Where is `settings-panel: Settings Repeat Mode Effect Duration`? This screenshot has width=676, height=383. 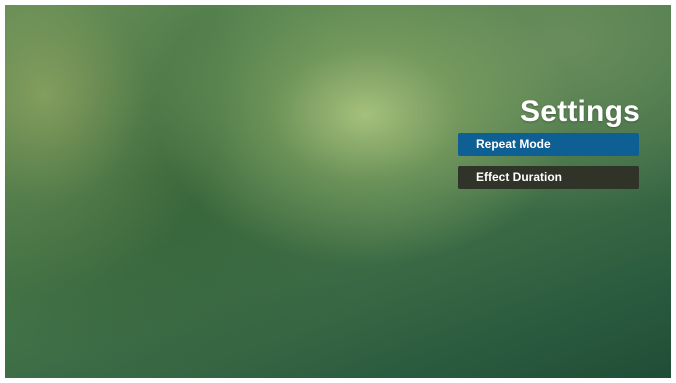 settings-panel: Settings Repeat Mode Effect Duration is located at coordinates (549, 142).